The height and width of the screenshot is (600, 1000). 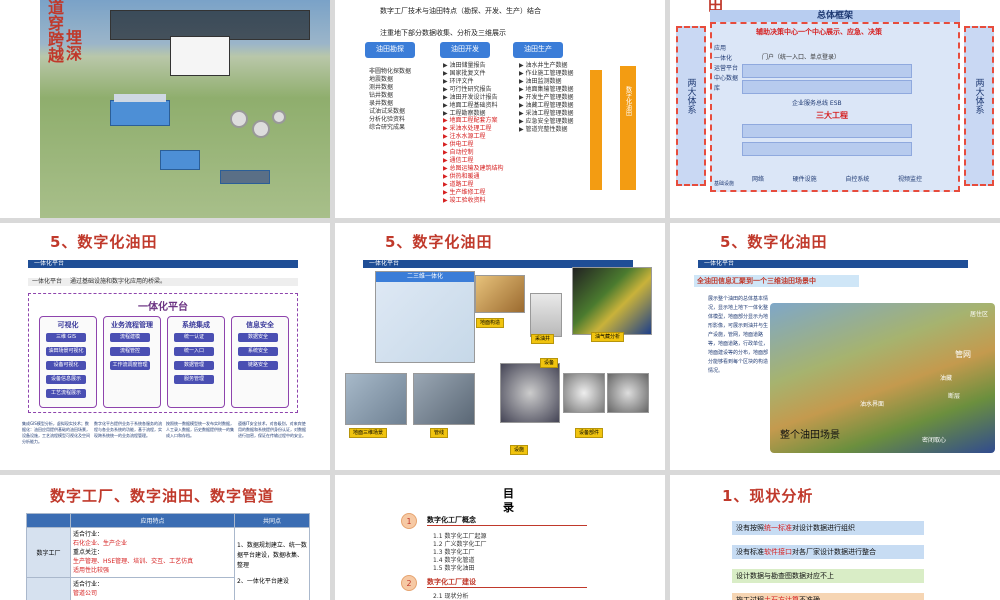 What do you see at coordinates (425, 277) in the screenshot?
I see `inner-title: 二三维一体化` at bounding box center [425, 277].